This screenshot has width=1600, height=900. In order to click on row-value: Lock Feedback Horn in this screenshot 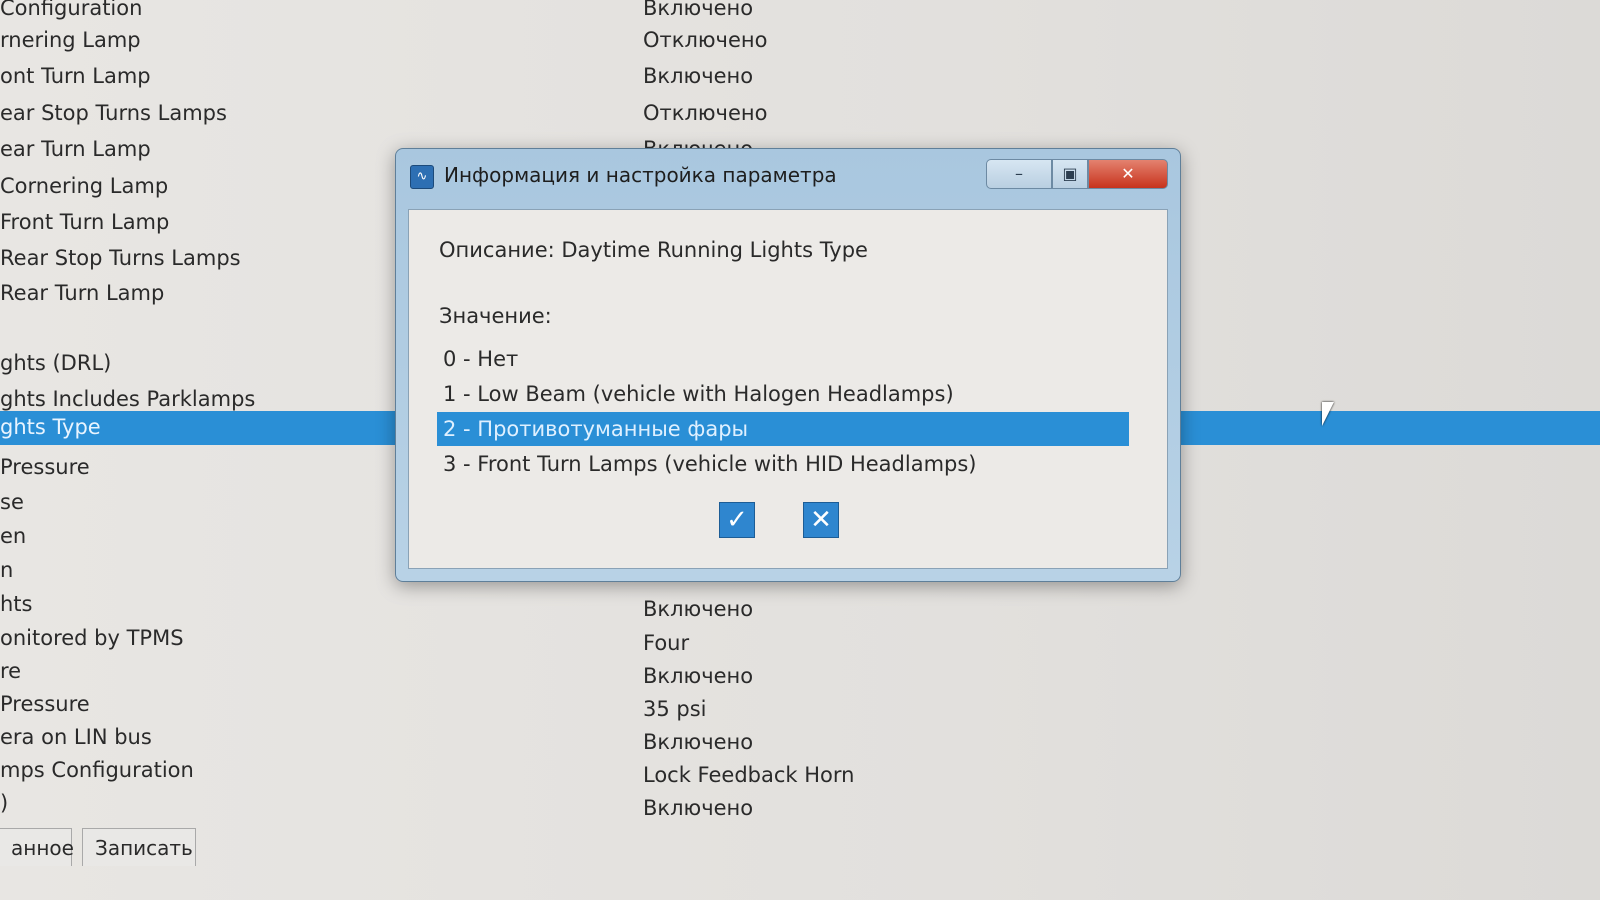, I will do `click(749, 775)`.